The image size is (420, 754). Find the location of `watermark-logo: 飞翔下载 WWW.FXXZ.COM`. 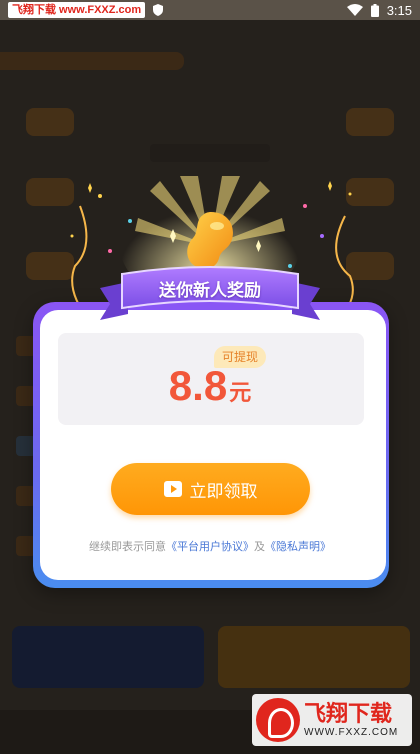

watermark-logo: 飞翔下载 WWW.FXXZ.COM is located at coordinates (332, 720).